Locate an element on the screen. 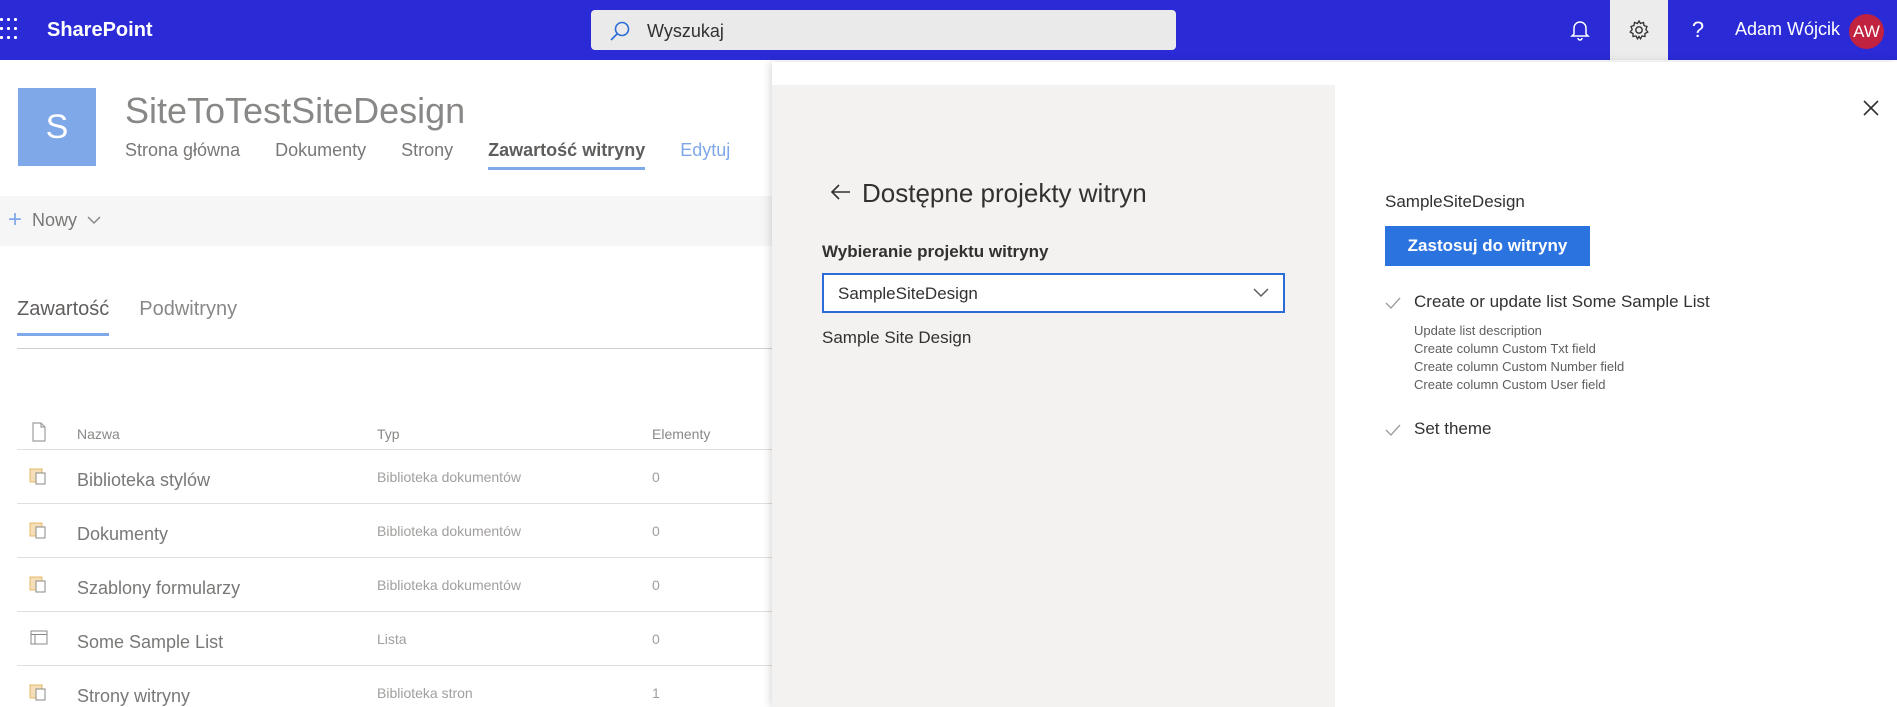 The height and width of the screenshot is (707, 1897). subaction: Create column Custom Txt field is located at coordinates (1505, 348).